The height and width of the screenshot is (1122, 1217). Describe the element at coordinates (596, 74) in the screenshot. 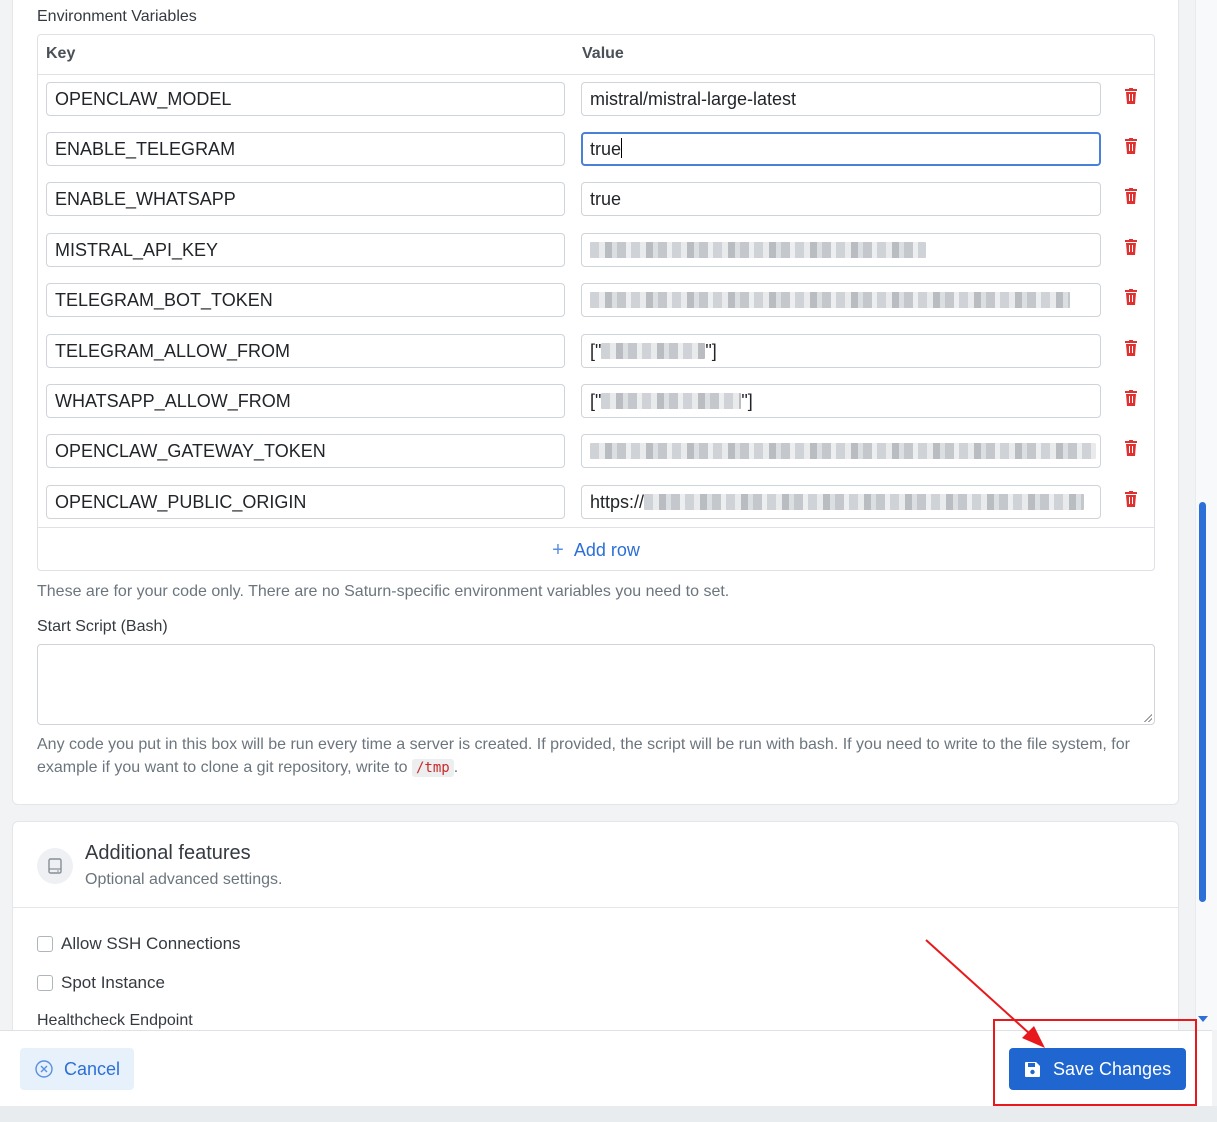

I see `table-header-divider` at that location.